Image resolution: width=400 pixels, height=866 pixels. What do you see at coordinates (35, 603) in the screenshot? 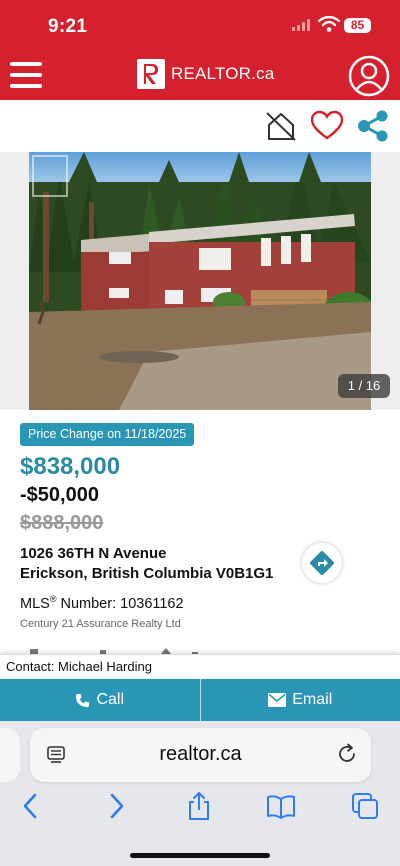
I see `mls-label: MLS` at bounding box center [35, 603].